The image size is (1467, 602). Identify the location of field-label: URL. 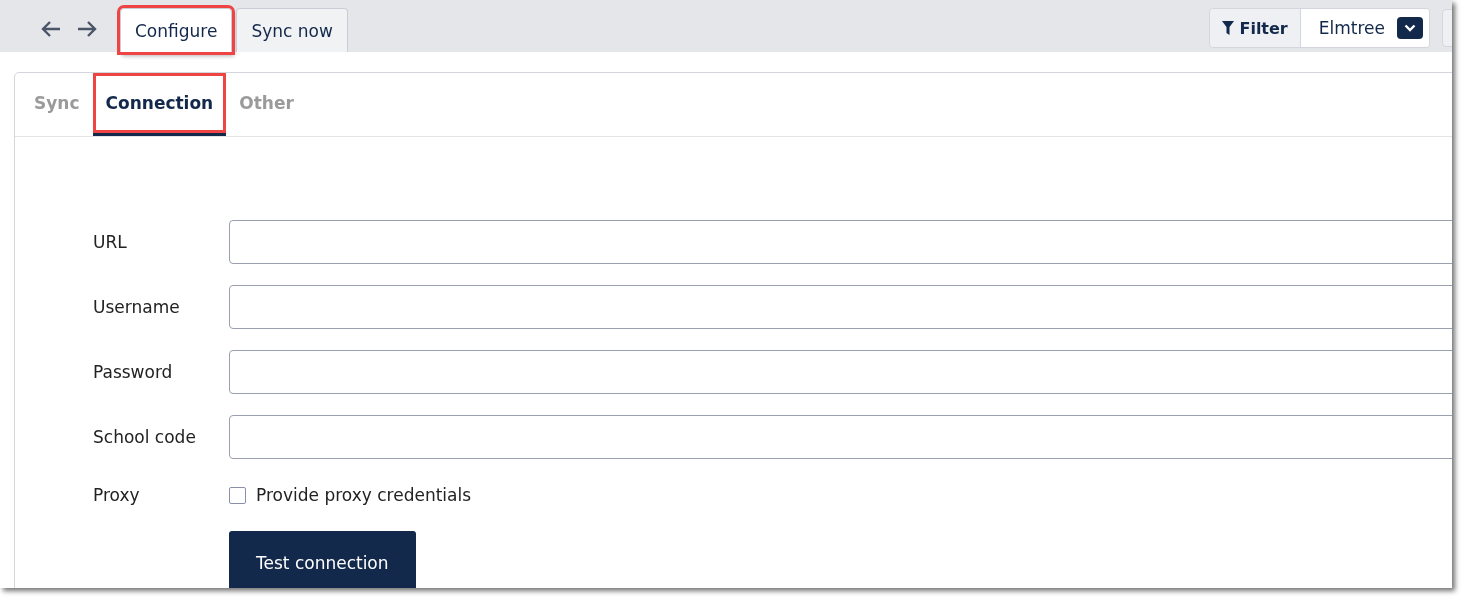
(110, 241).